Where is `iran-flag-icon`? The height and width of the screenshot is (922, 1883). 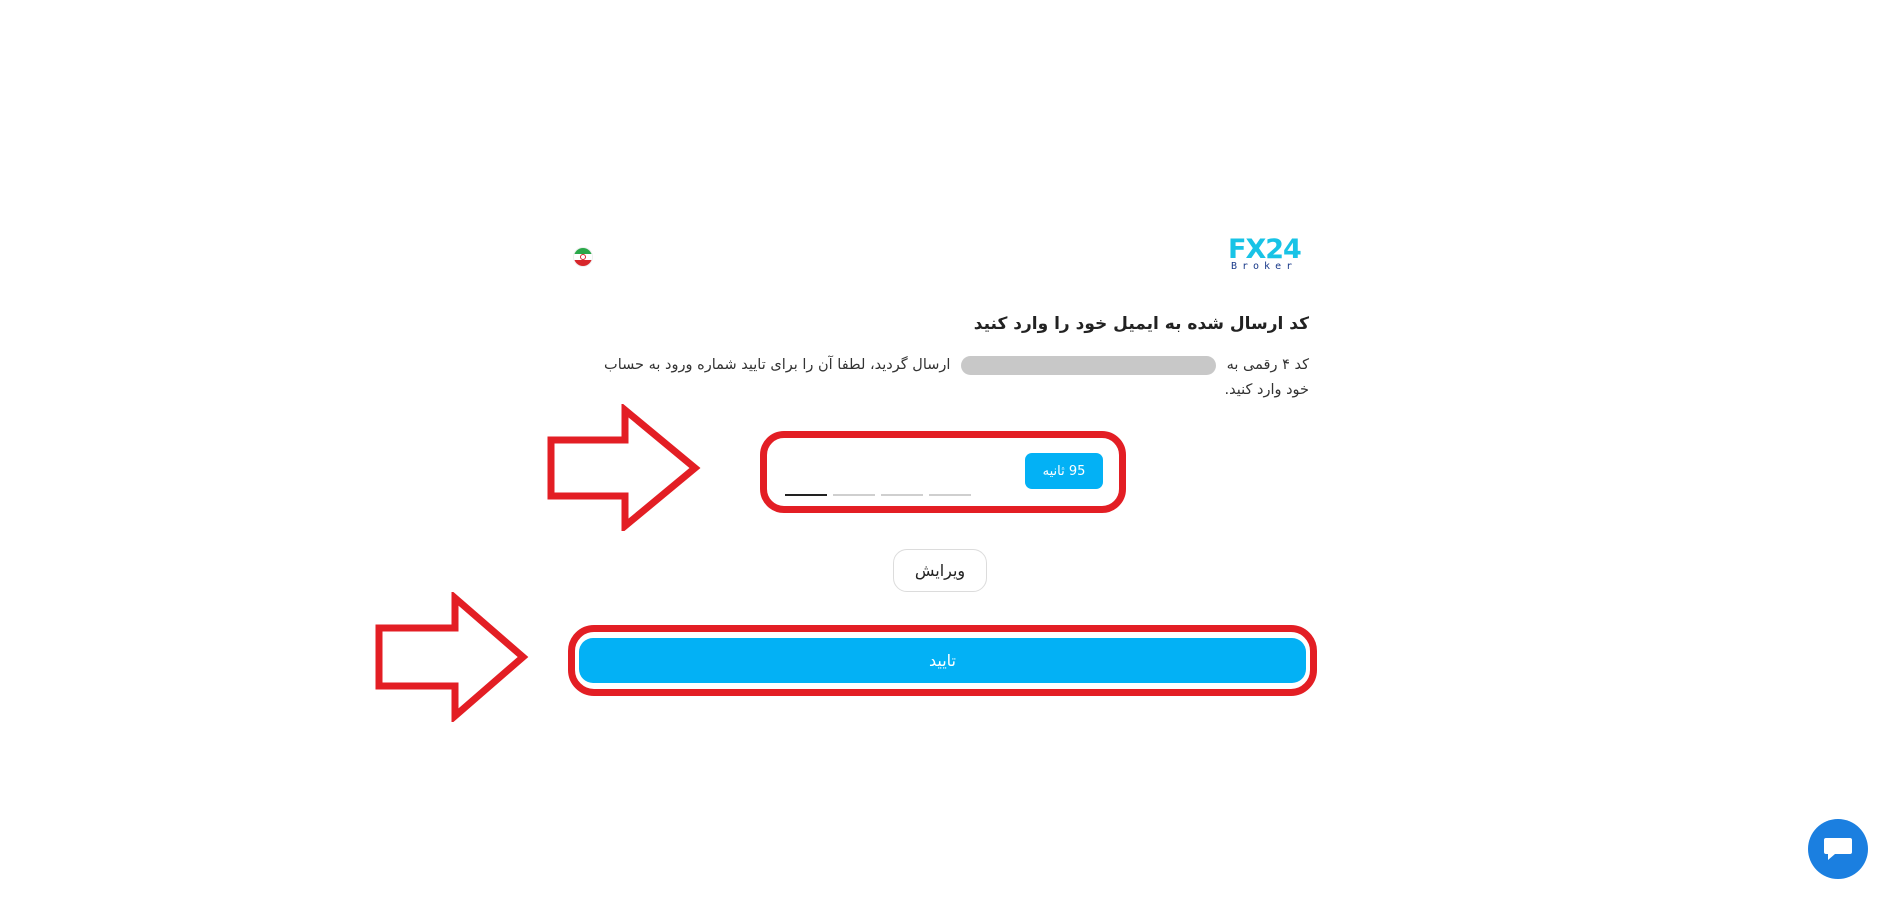 iran-flag-icon is located at coordinates (583, 257).